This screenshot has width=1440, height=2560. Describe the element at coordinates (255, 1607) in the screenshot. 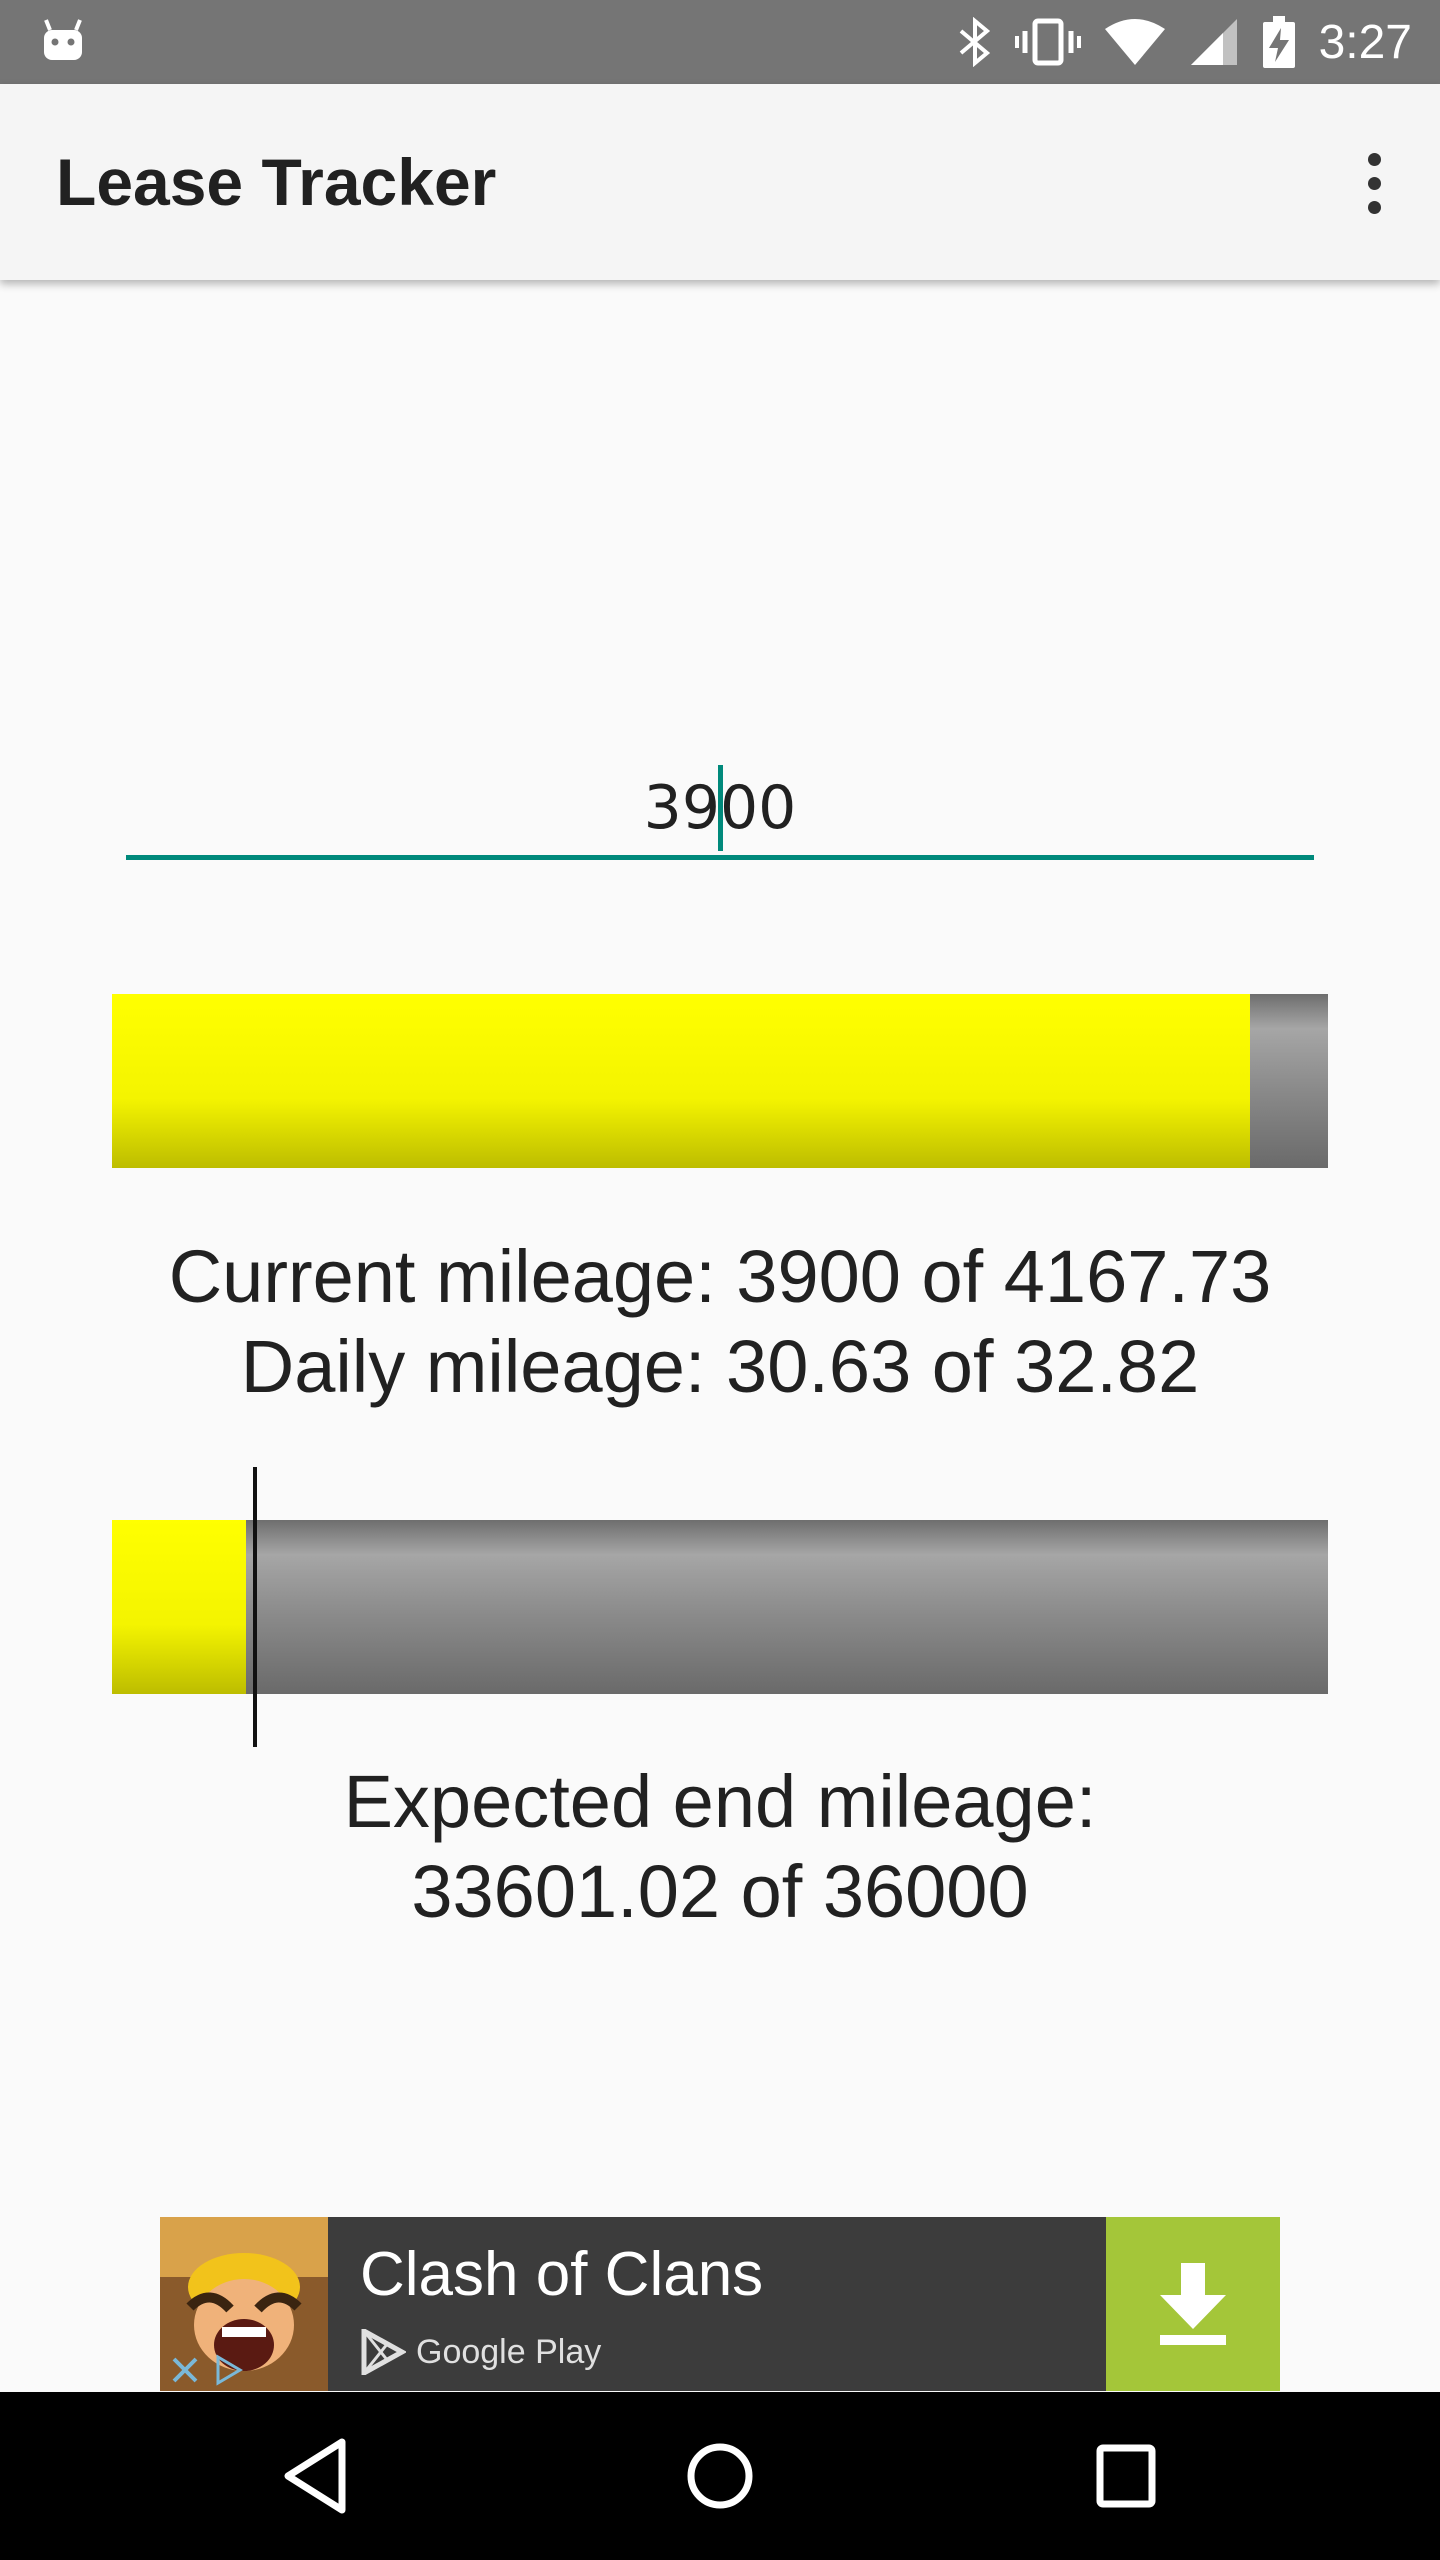

I see `expected-position-marker` at that location.